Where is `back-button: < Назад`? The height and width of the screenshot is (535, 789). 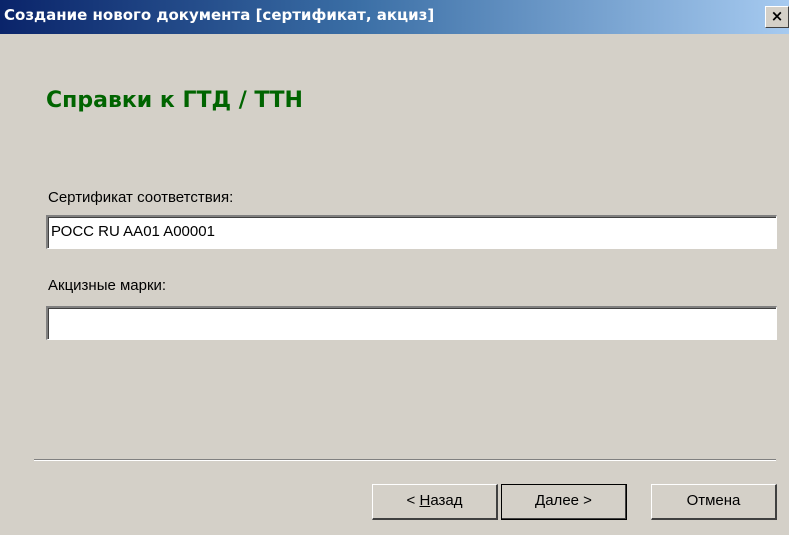
back-button: < Назад is located at coordinates (435, 502).